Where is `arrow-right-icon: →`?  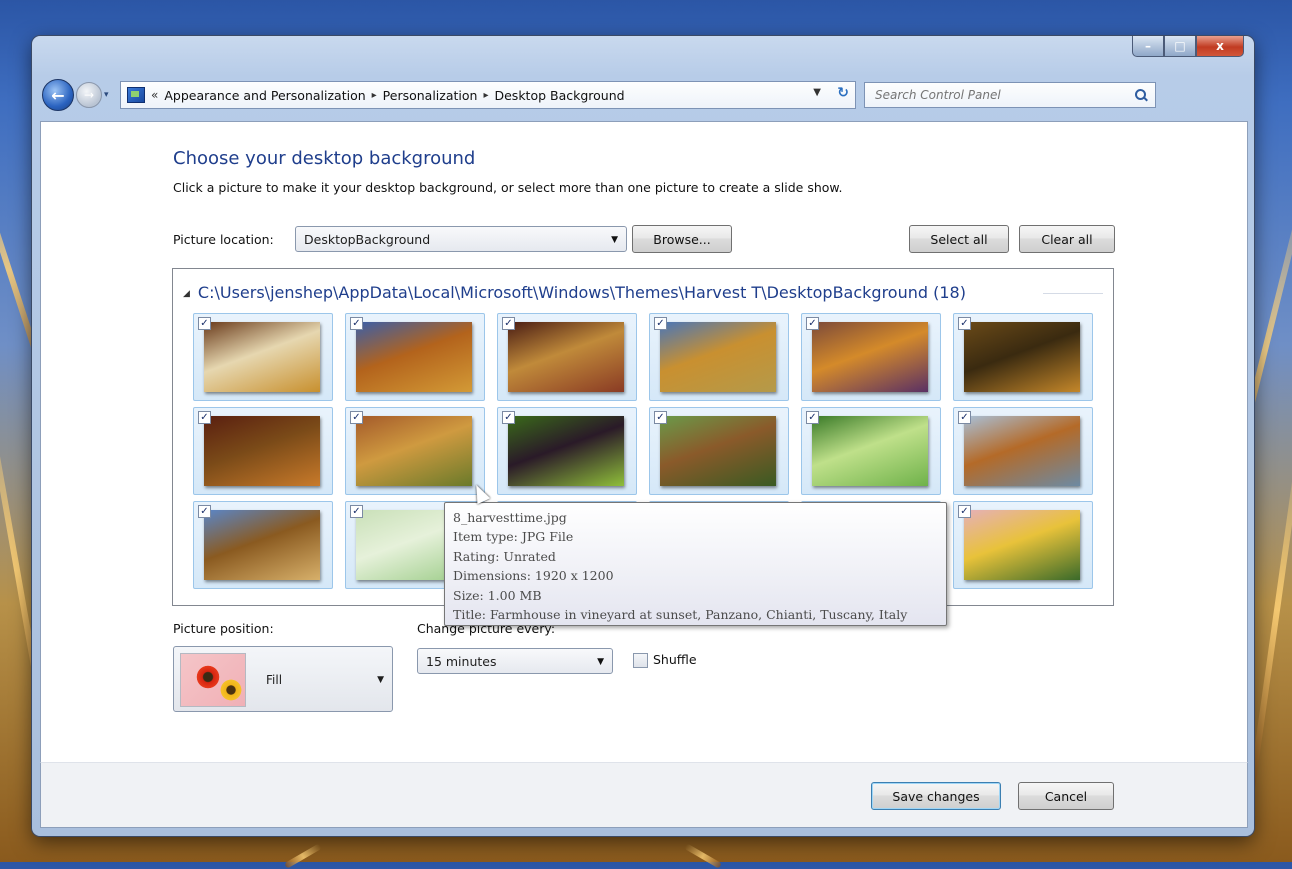
arrow-right-icon: → is located at coordinates (89, 95).